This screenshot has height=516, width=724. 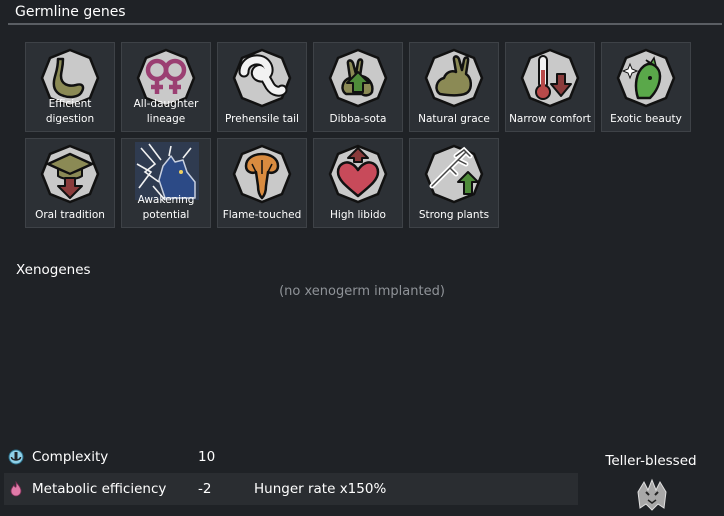 What do you see at coordinates (262, 174) in the screenshot?
I see `flame-hand-icon` at bounding box center [262, 174].